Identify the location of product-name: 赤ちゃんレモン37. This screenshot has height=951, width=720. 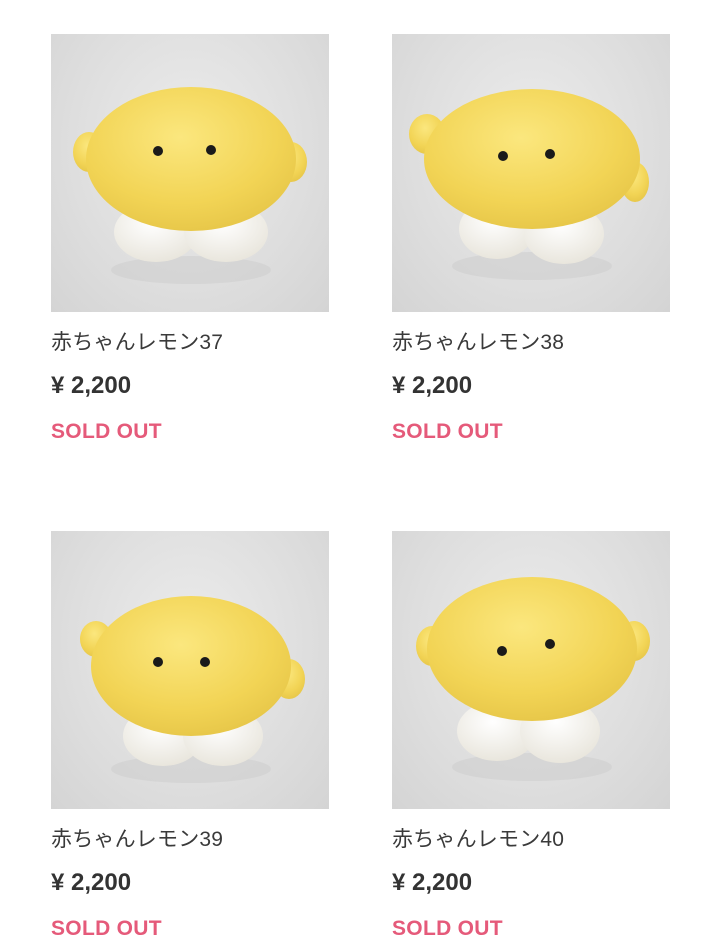
(190, 343).